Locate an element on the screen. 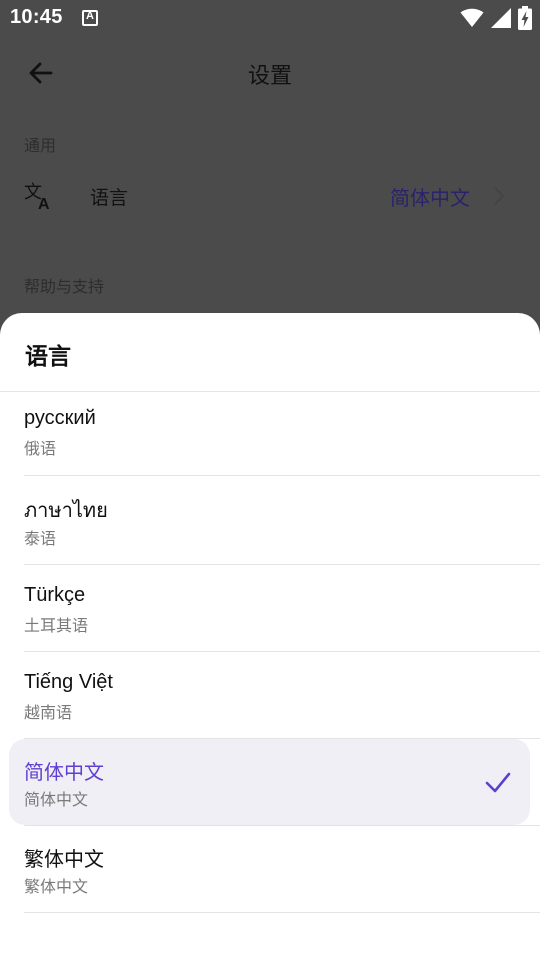 Image resolution: width=540 pixels, height=960 pixels. sheet-title: 语言 is located at coordinates (48, 357).